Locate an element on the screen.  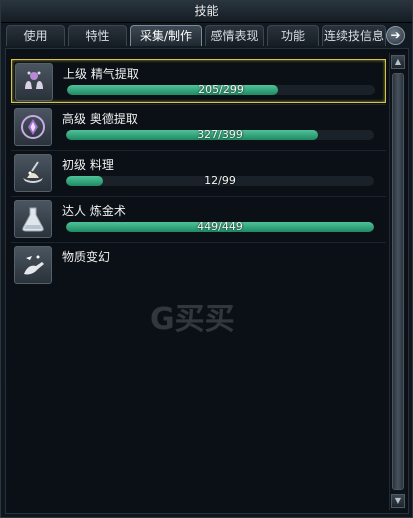
scroll-thumb is located at coordinates (398, 281).